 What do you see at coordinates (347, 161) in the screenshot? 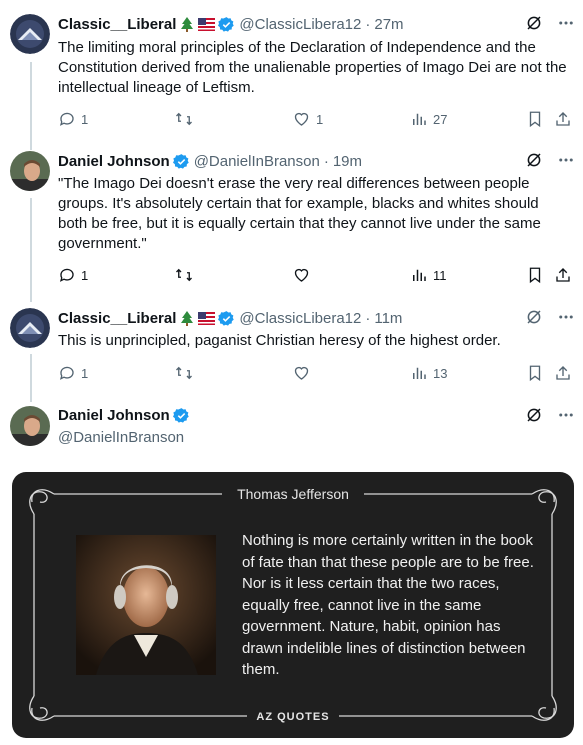
I see `timestamp: 19m` at bounding box center [347, 161].